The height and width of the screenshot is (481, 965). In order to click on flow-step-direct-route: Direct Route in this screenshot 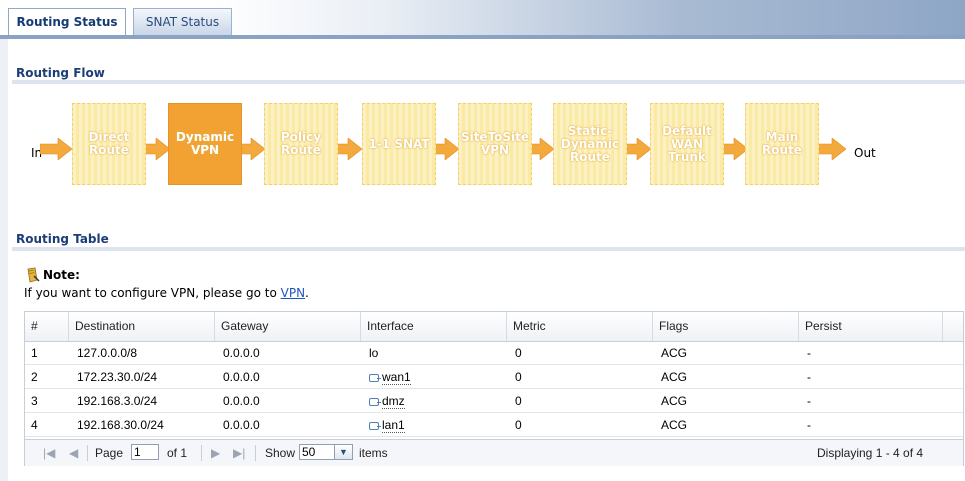, I will do `click(109, 144)`.